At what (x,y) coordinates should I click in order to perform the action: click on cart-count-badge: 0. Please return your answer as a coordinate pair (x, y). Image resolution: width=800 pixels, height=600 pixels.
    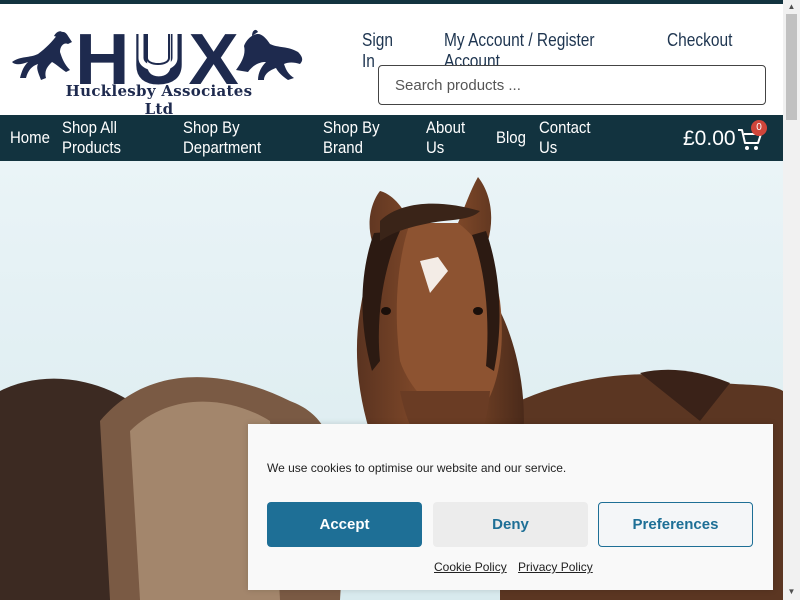
    Looking at the image, I should click on (759, 128).